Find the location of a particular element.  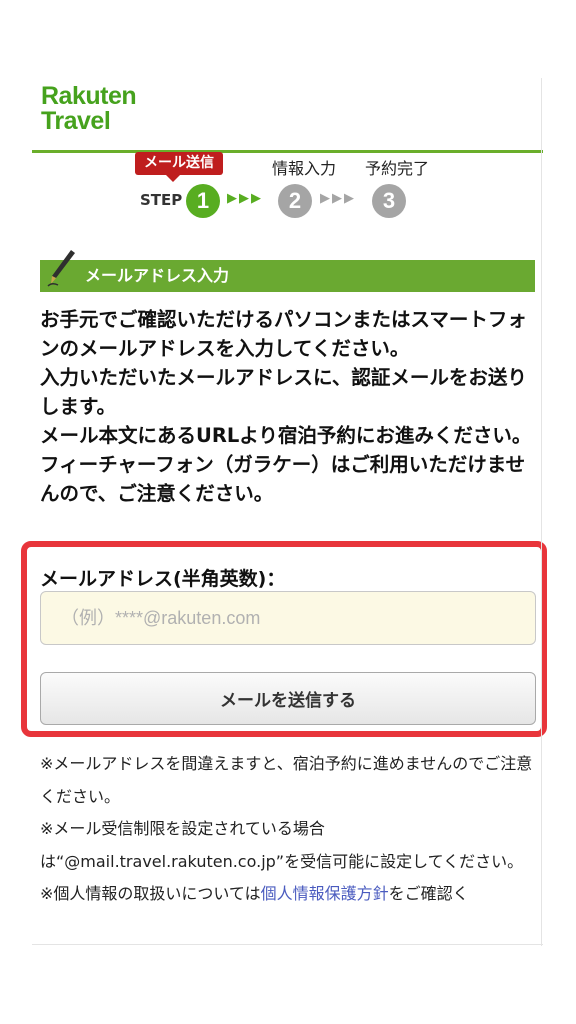

section-heading: メールアドレス入力 is located at coordinates (287, 271).